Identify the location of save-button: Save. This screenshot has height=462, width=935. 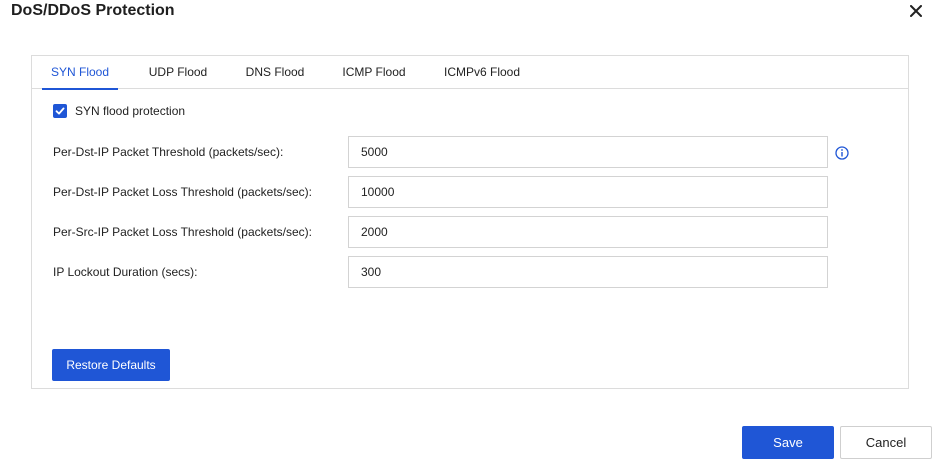
(788, 442).